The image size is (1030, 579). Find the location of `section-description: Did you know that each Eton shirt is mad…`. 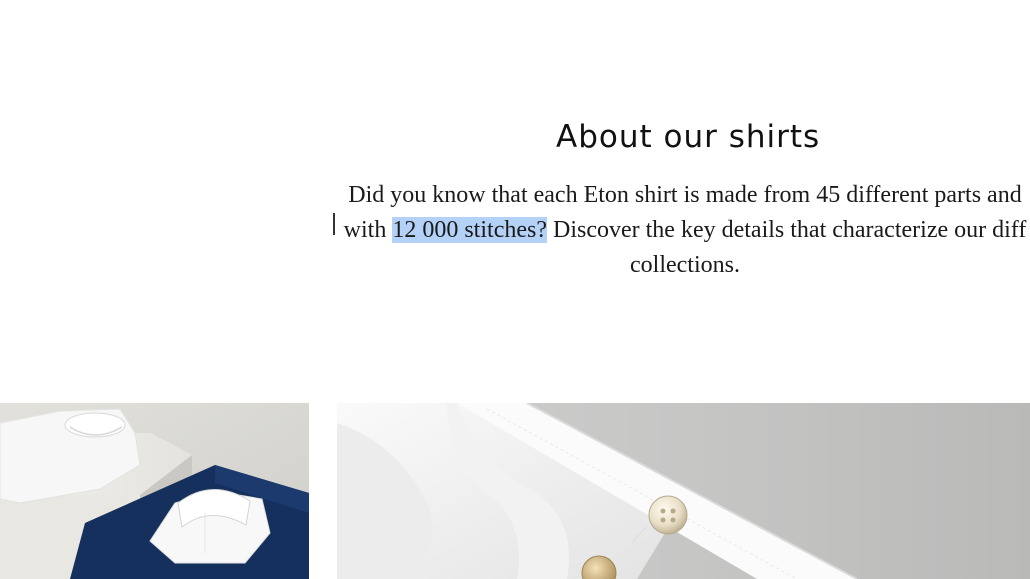

section-description: Did you know that each Eton shirt is mad… is located at coordinates (635, 230).